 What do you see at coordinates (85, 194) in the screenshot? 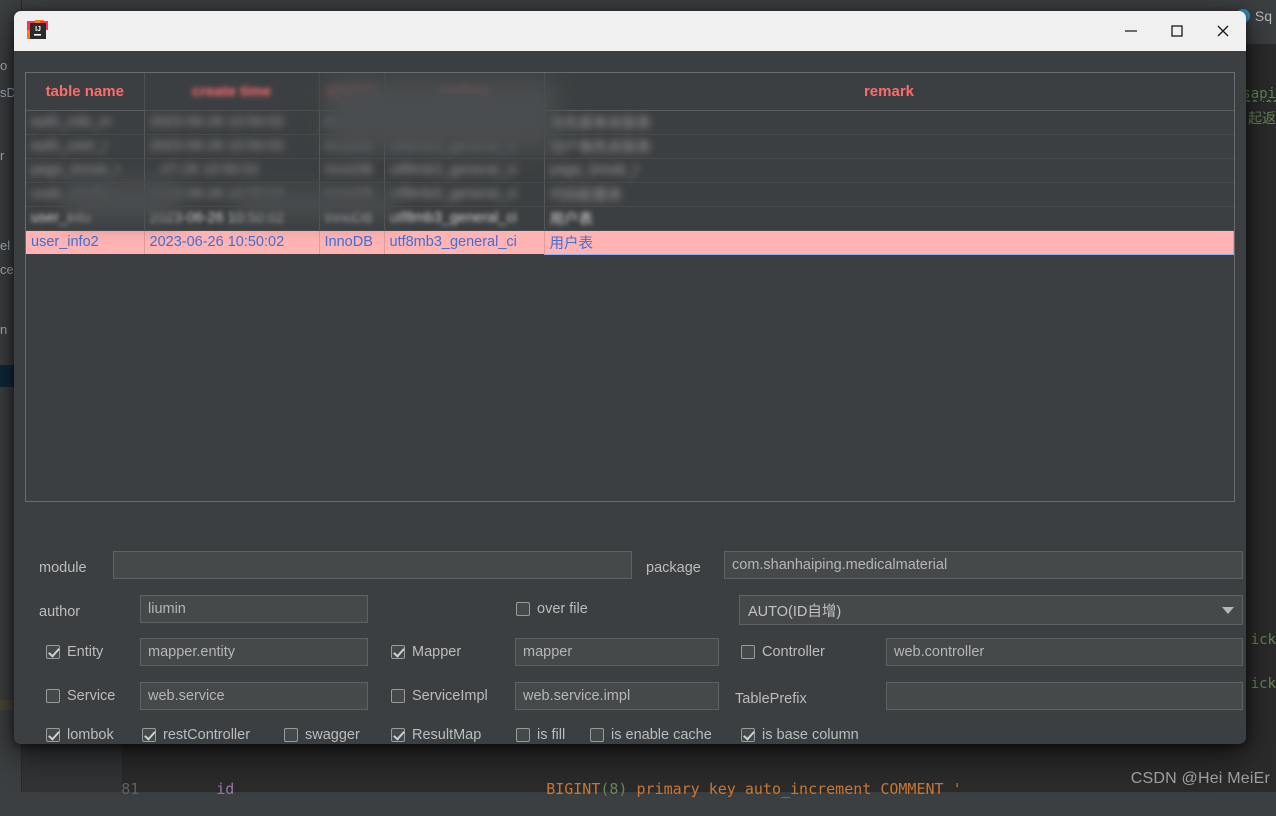
I see `cell-table-name: code_config_` at bounding box center [85, 194].